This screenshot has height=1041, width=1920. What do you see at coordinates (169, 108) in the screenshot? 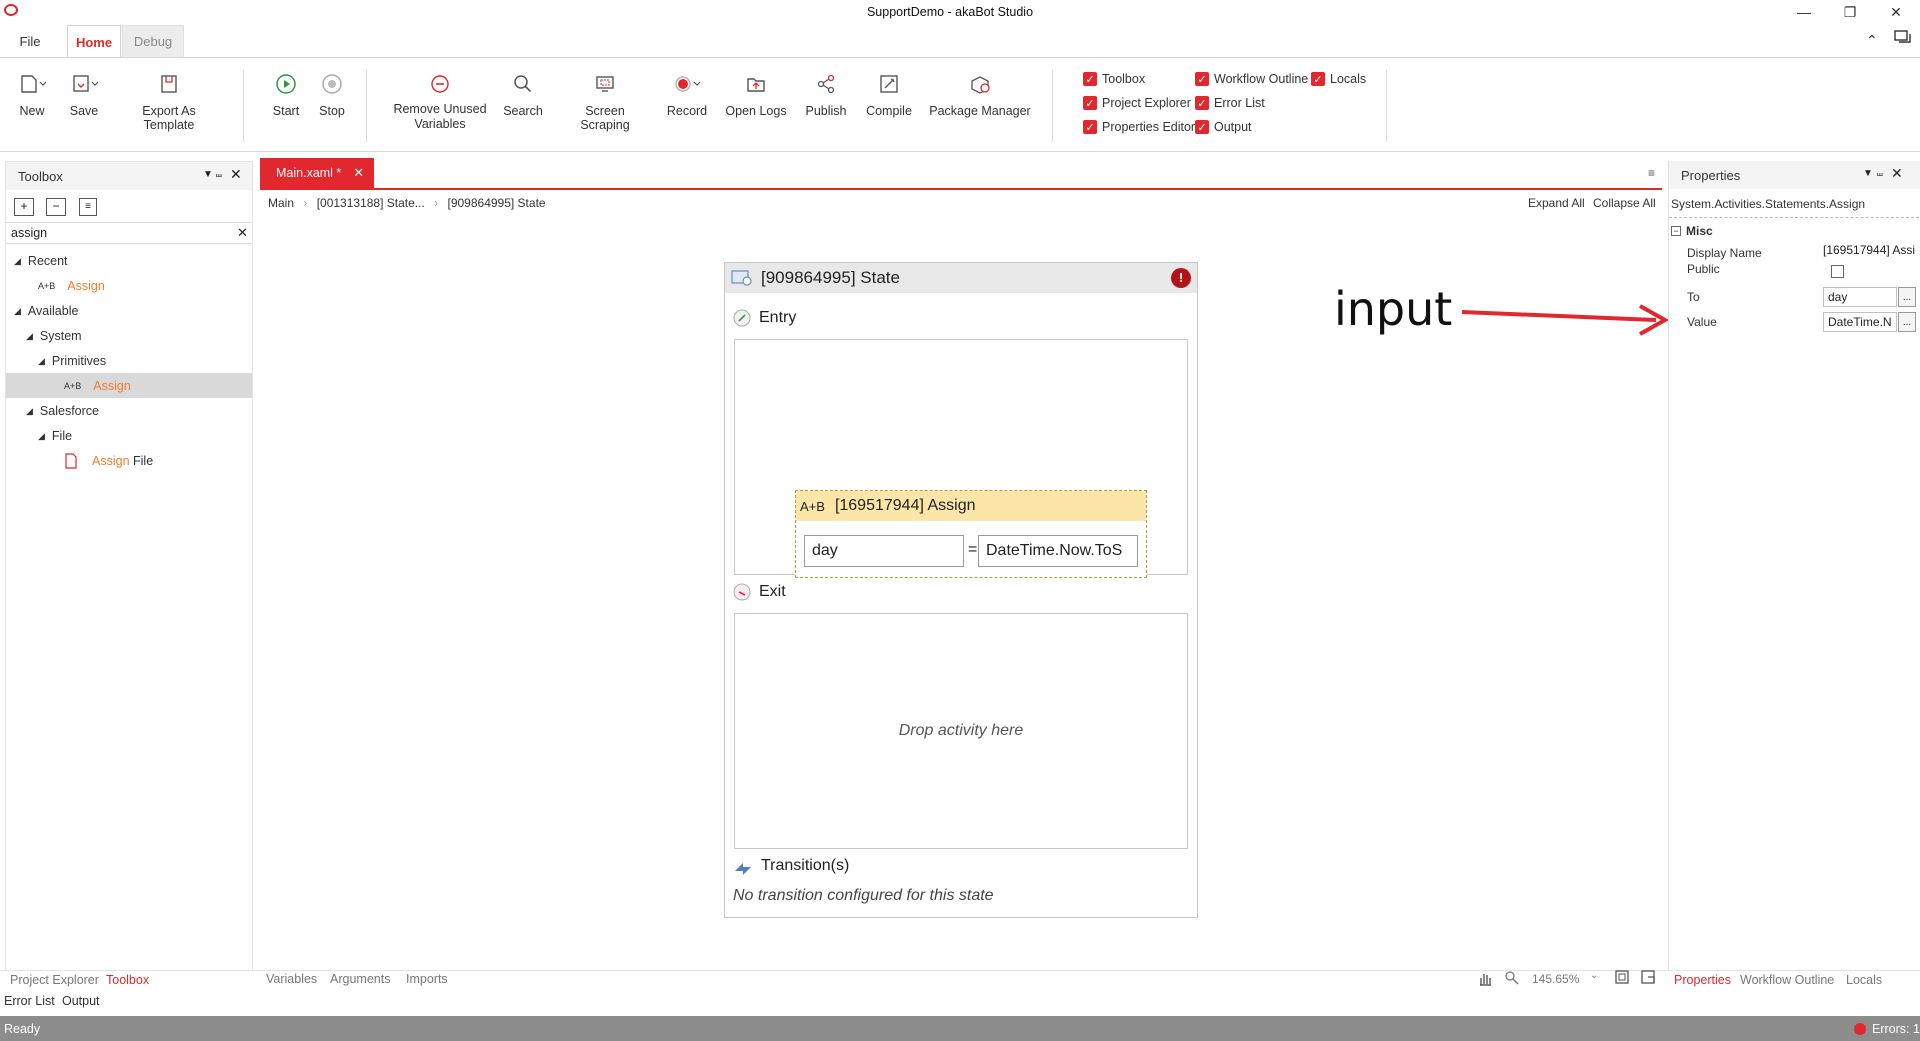
I see `export-template-button: Export As Template` at bounding box center [169, 108].